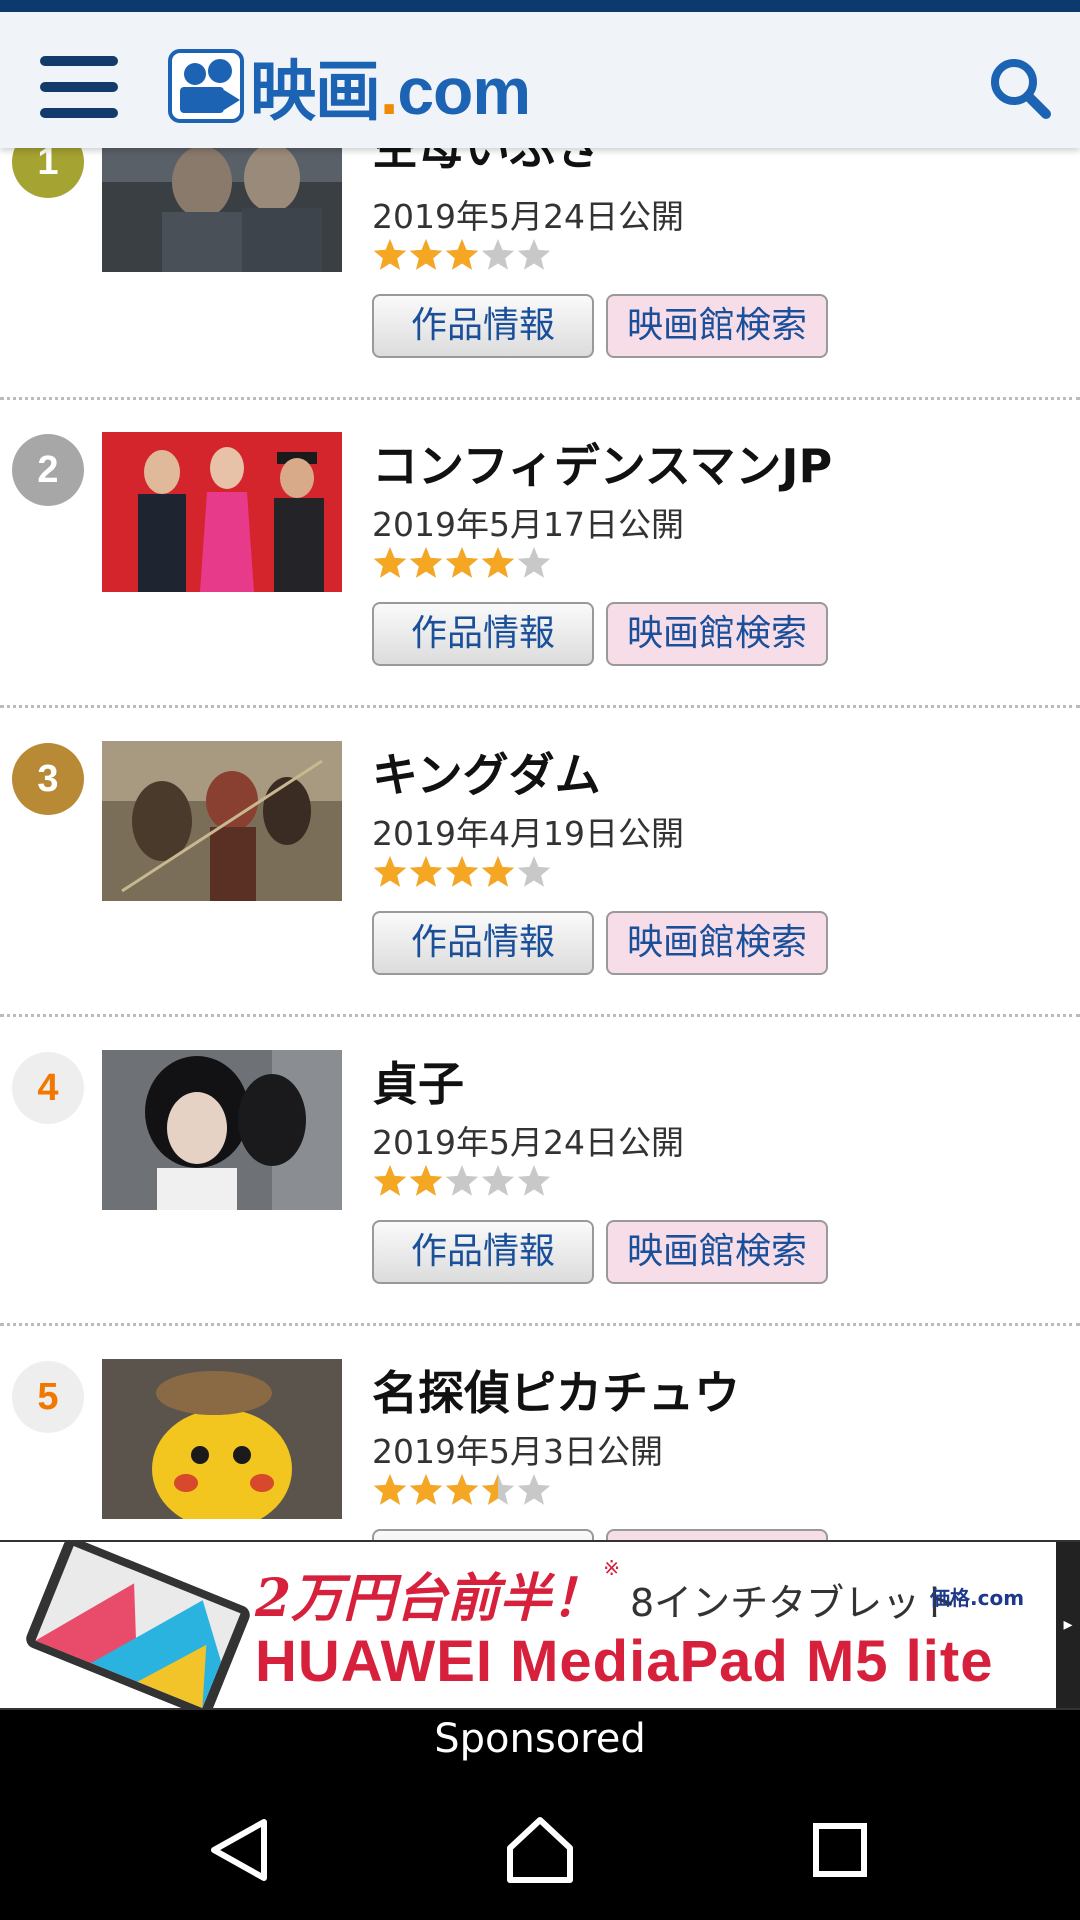 The image size is (1080, 1920). I want to click on sponsored-label: Sponsored, so click(540, 1739).